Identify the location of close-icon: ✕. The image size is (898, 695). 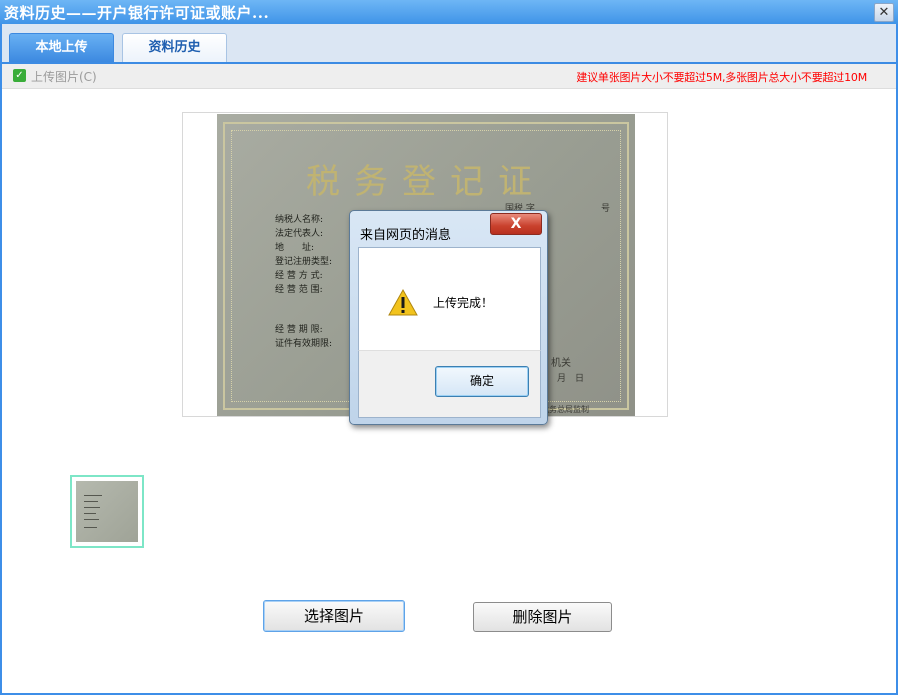
(884, 12).